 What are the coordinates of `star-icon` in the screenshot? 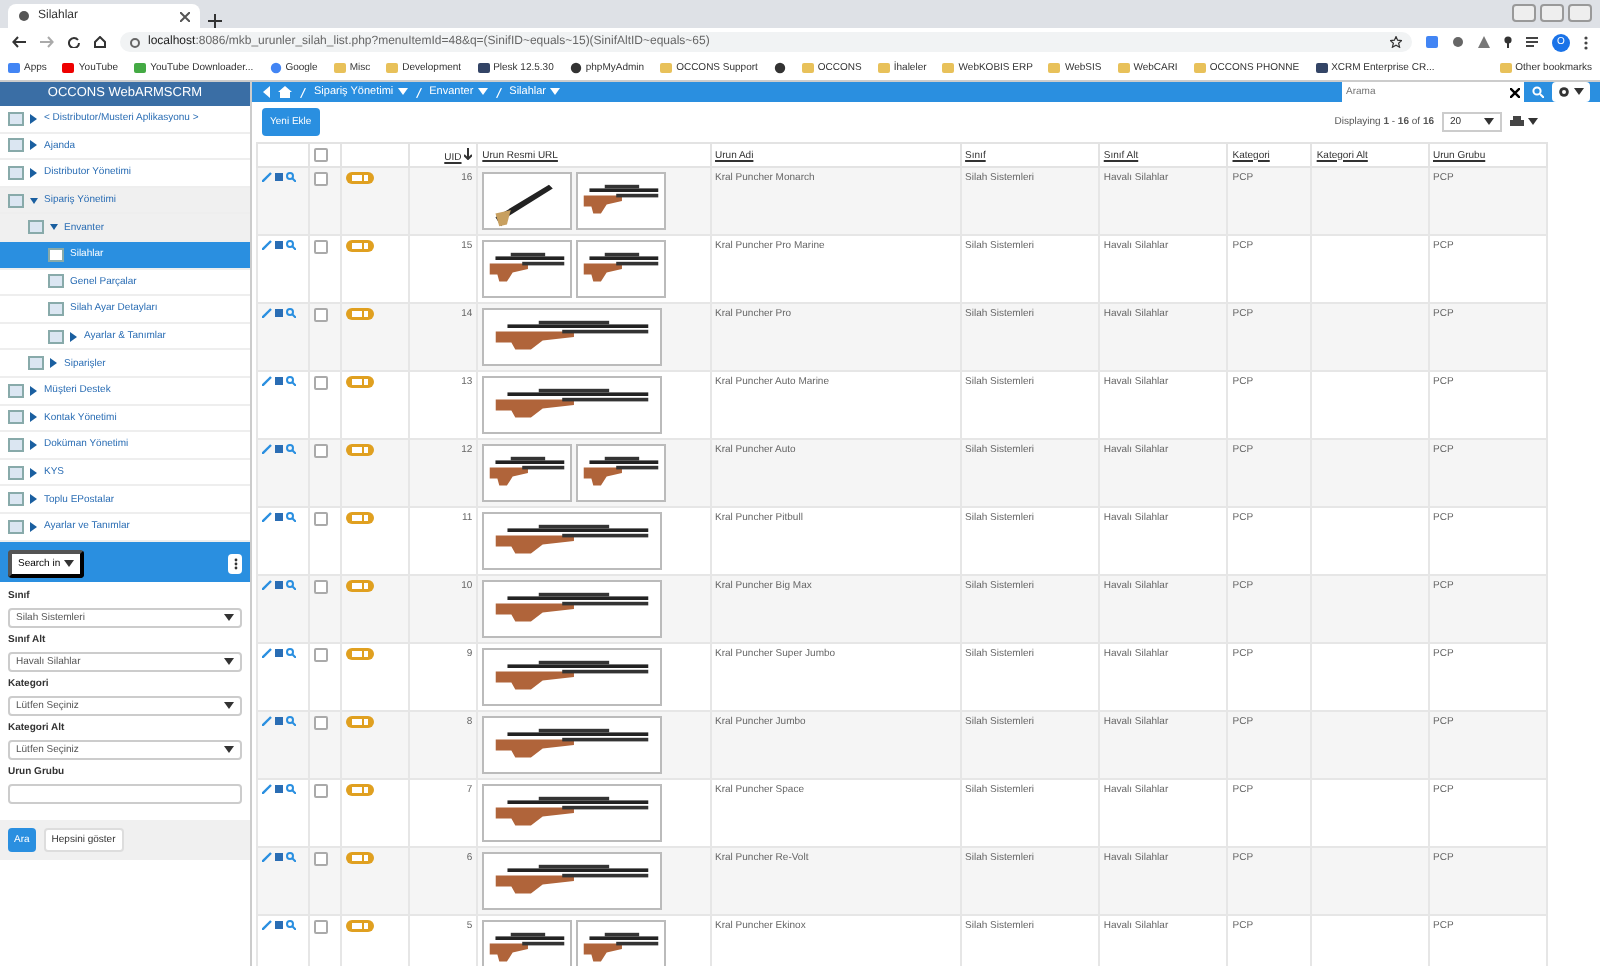 It's located at (1396, 42).